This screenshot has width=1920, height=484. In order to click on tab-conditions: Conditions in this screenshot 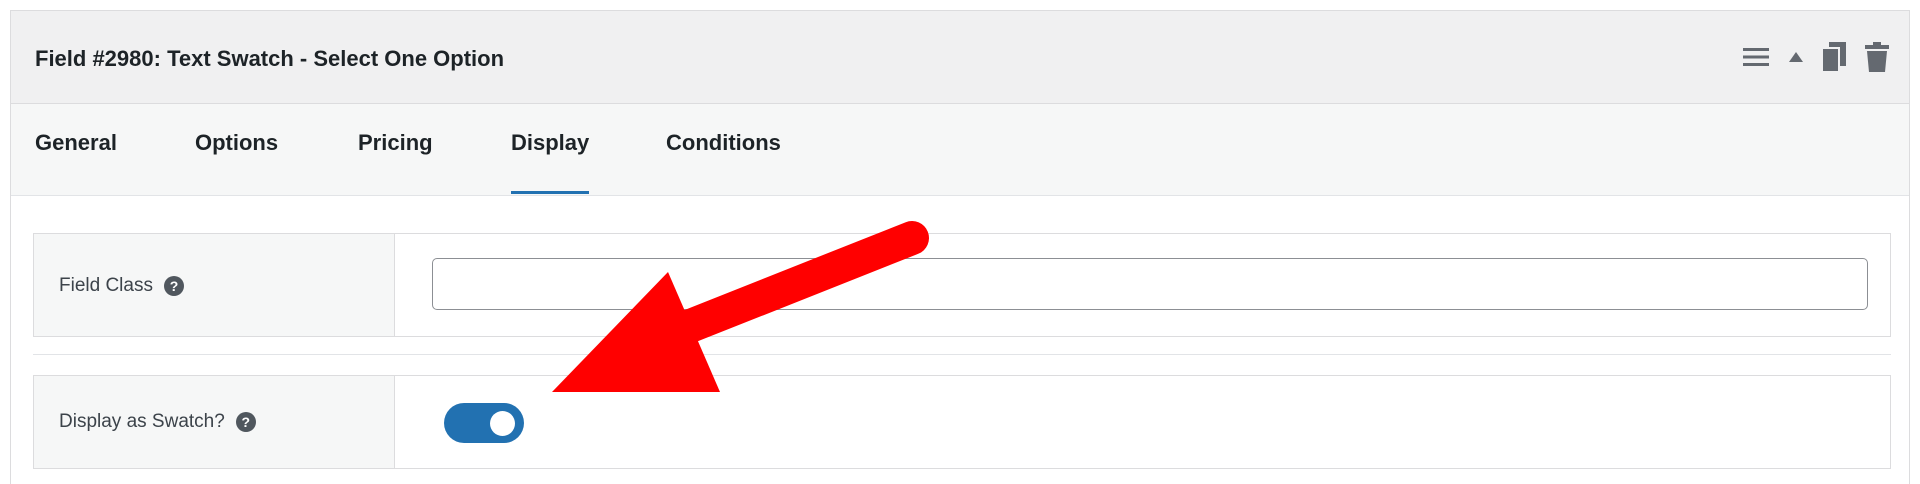, I will do `click(723, 149)`.